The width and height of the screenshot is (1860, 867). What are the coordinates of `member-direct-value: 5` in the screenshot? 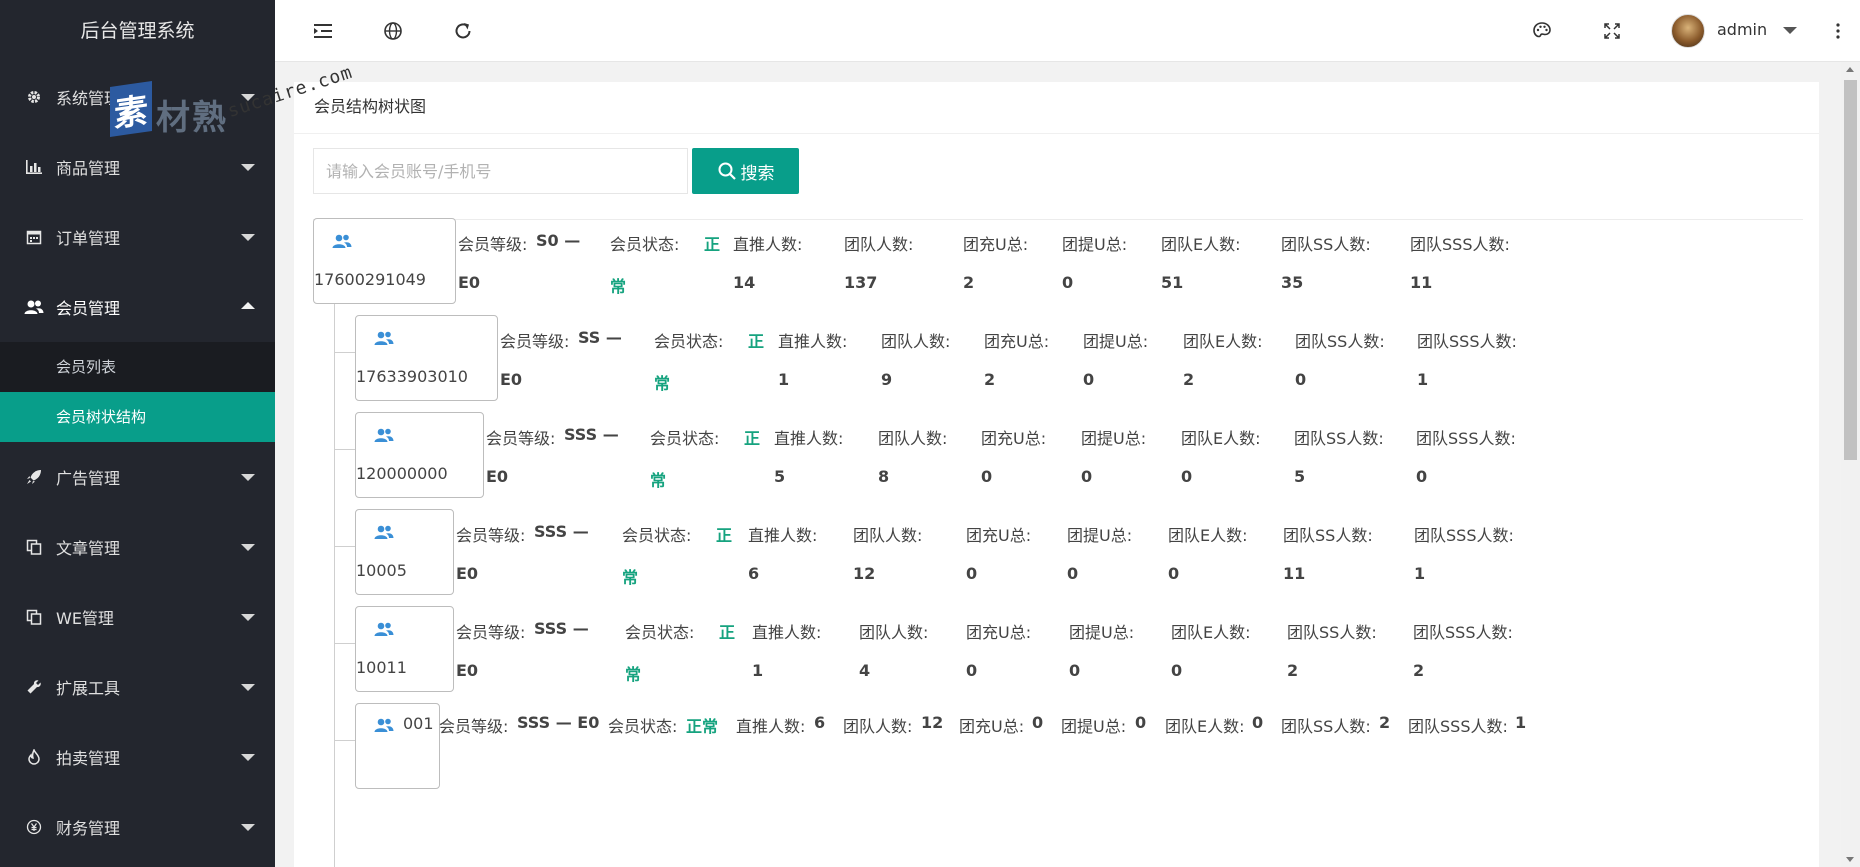 It's located at (780, 476).